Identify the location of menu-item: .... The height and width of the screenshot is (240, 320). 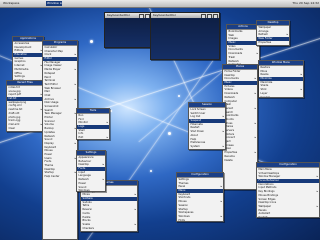
(25, 130).